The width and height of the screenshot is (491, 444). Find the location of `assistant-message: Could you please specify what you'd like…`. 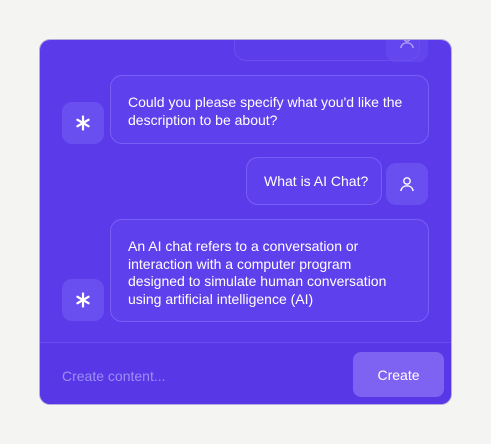

assistant-message: Could you please specify what you'd like… is located at coordinates (269, 109).